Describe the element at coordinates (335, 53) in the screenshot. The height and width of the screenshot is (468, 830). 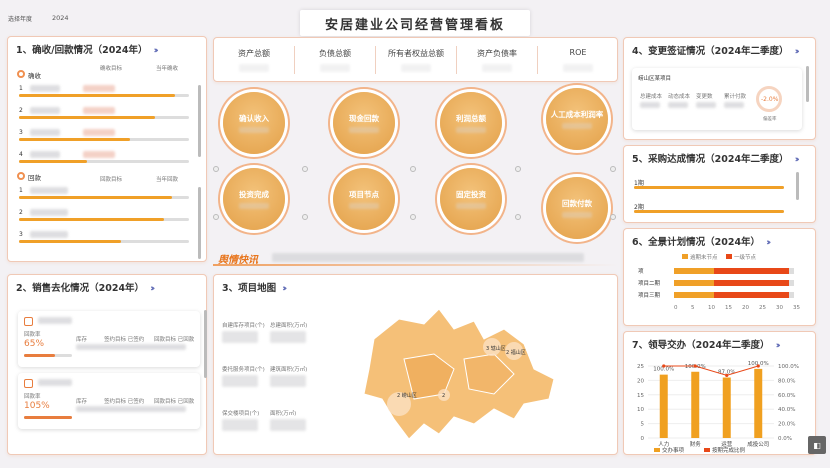
I see `kpi-label: 负债总额` at that location.